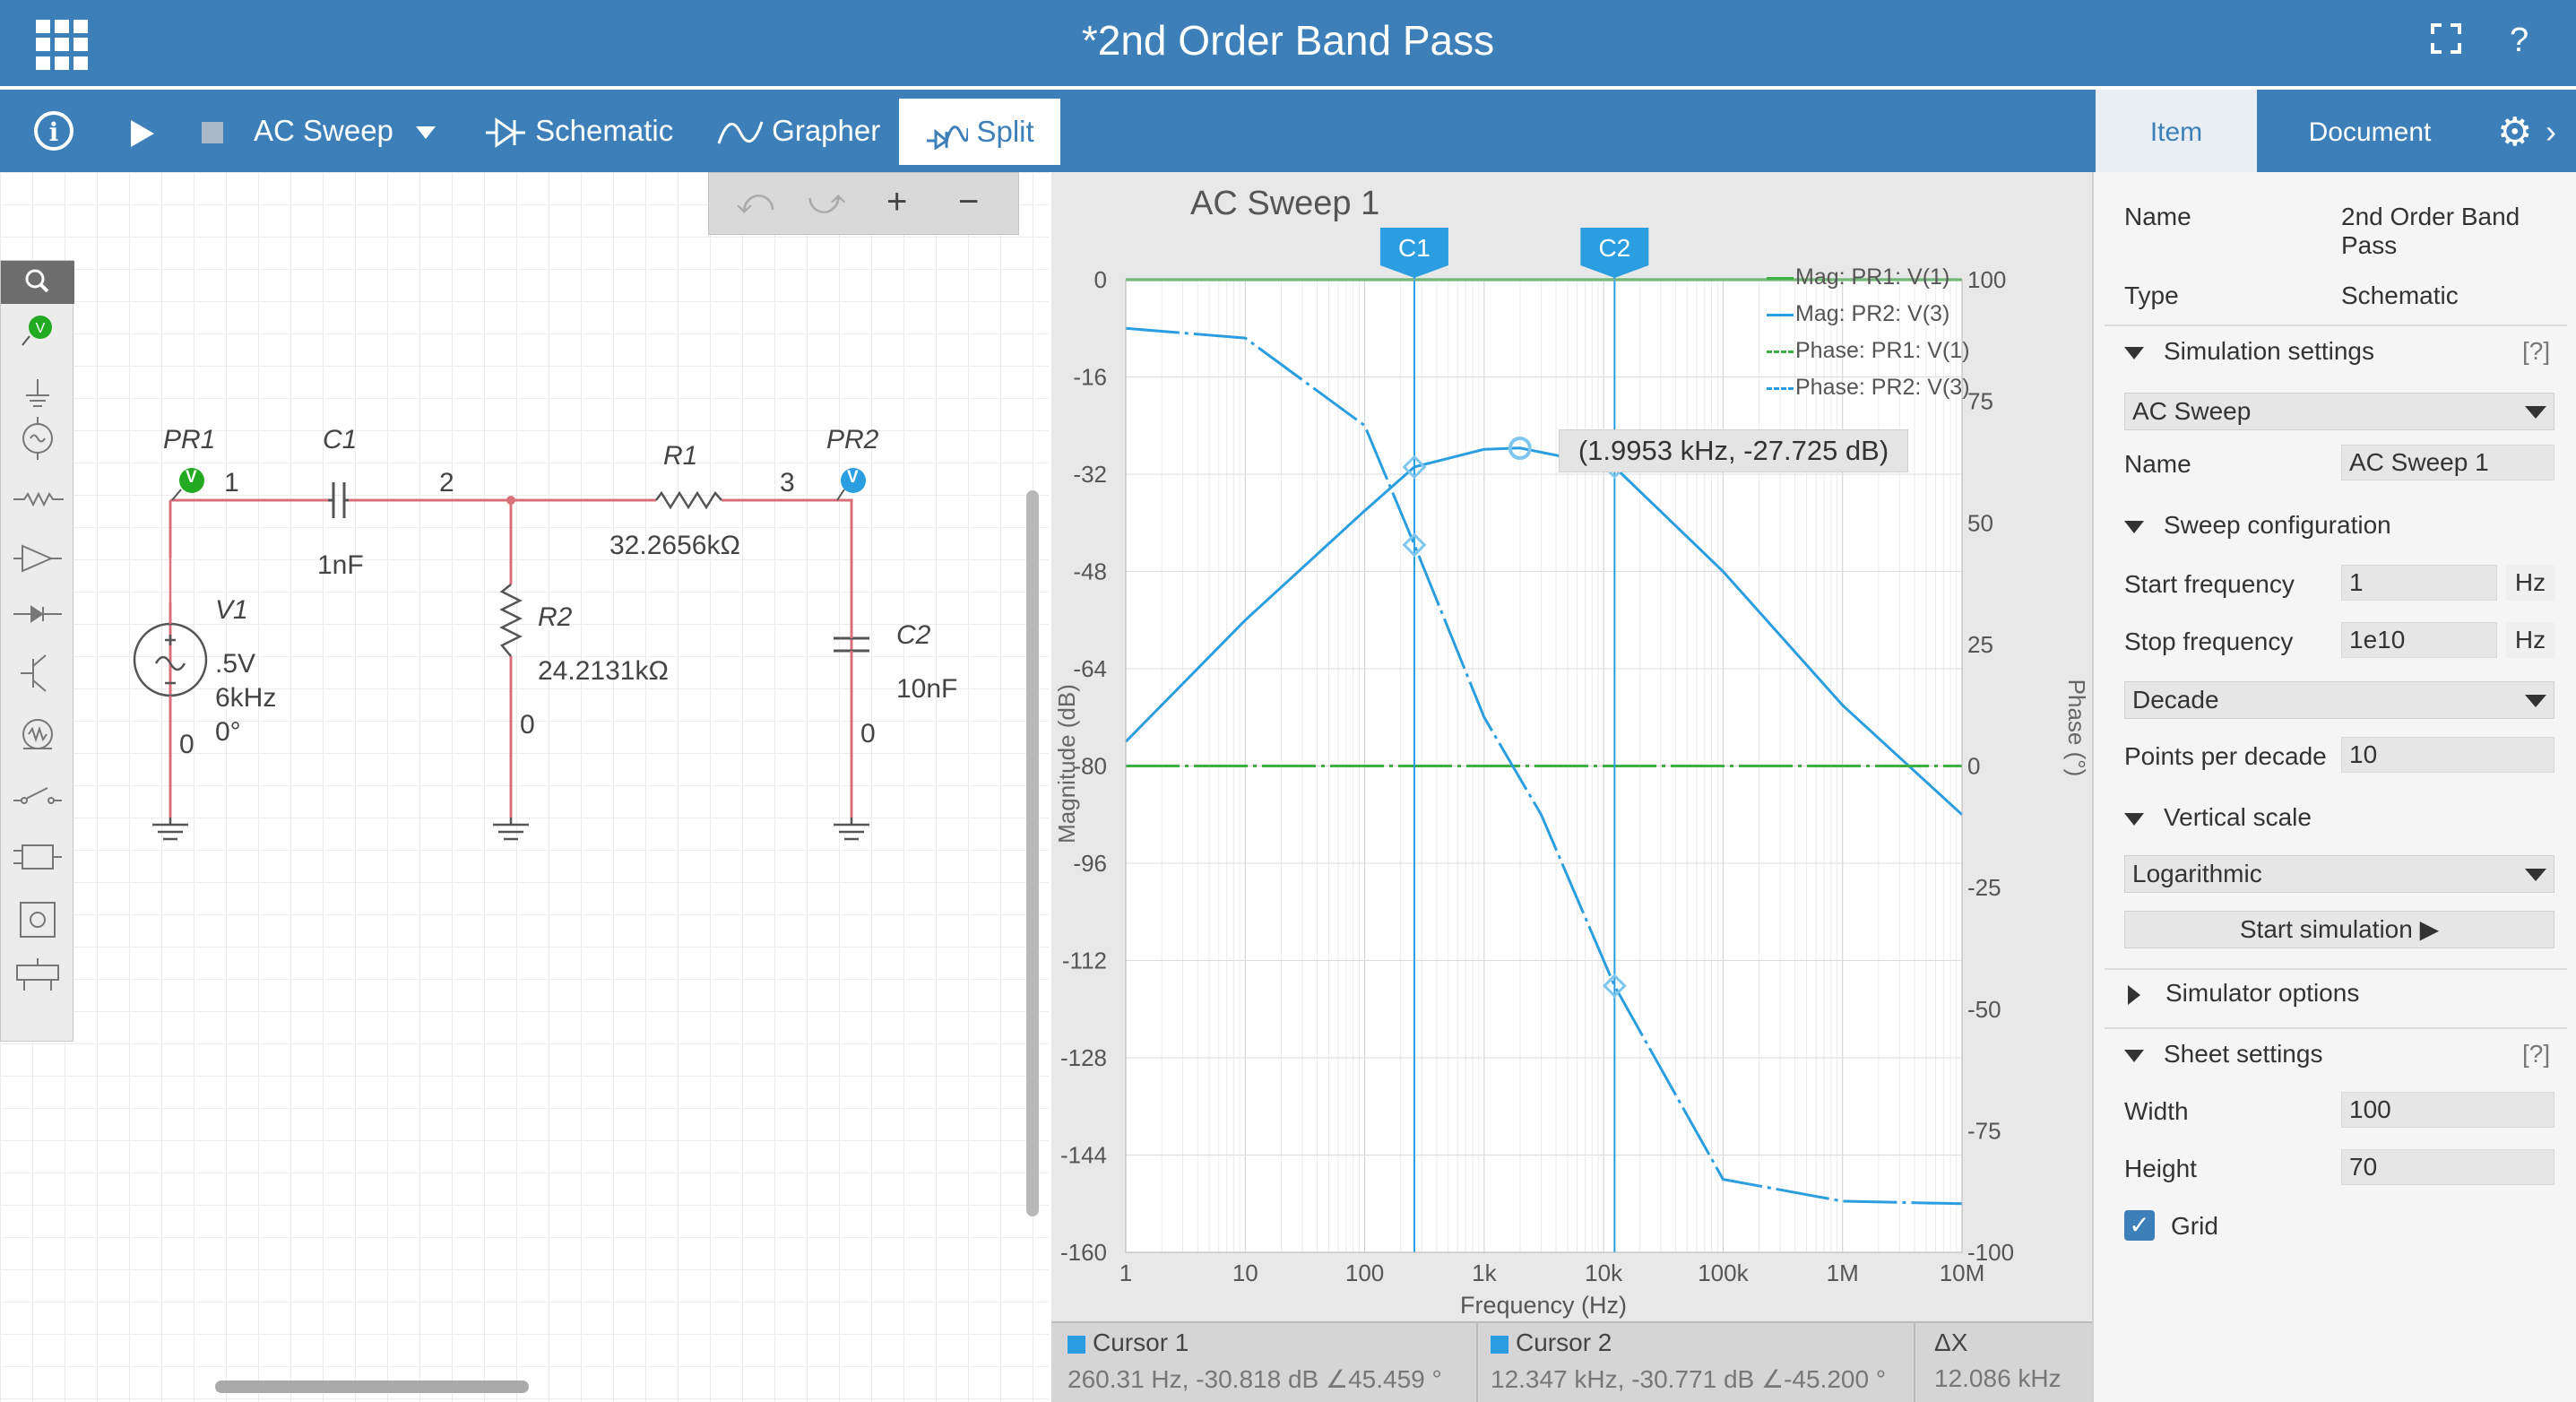 Image resolution: width=2576 pixels, height=1402 pixels. I want to click on cursor2-header: Cursor 2, so click(1551, 1343).